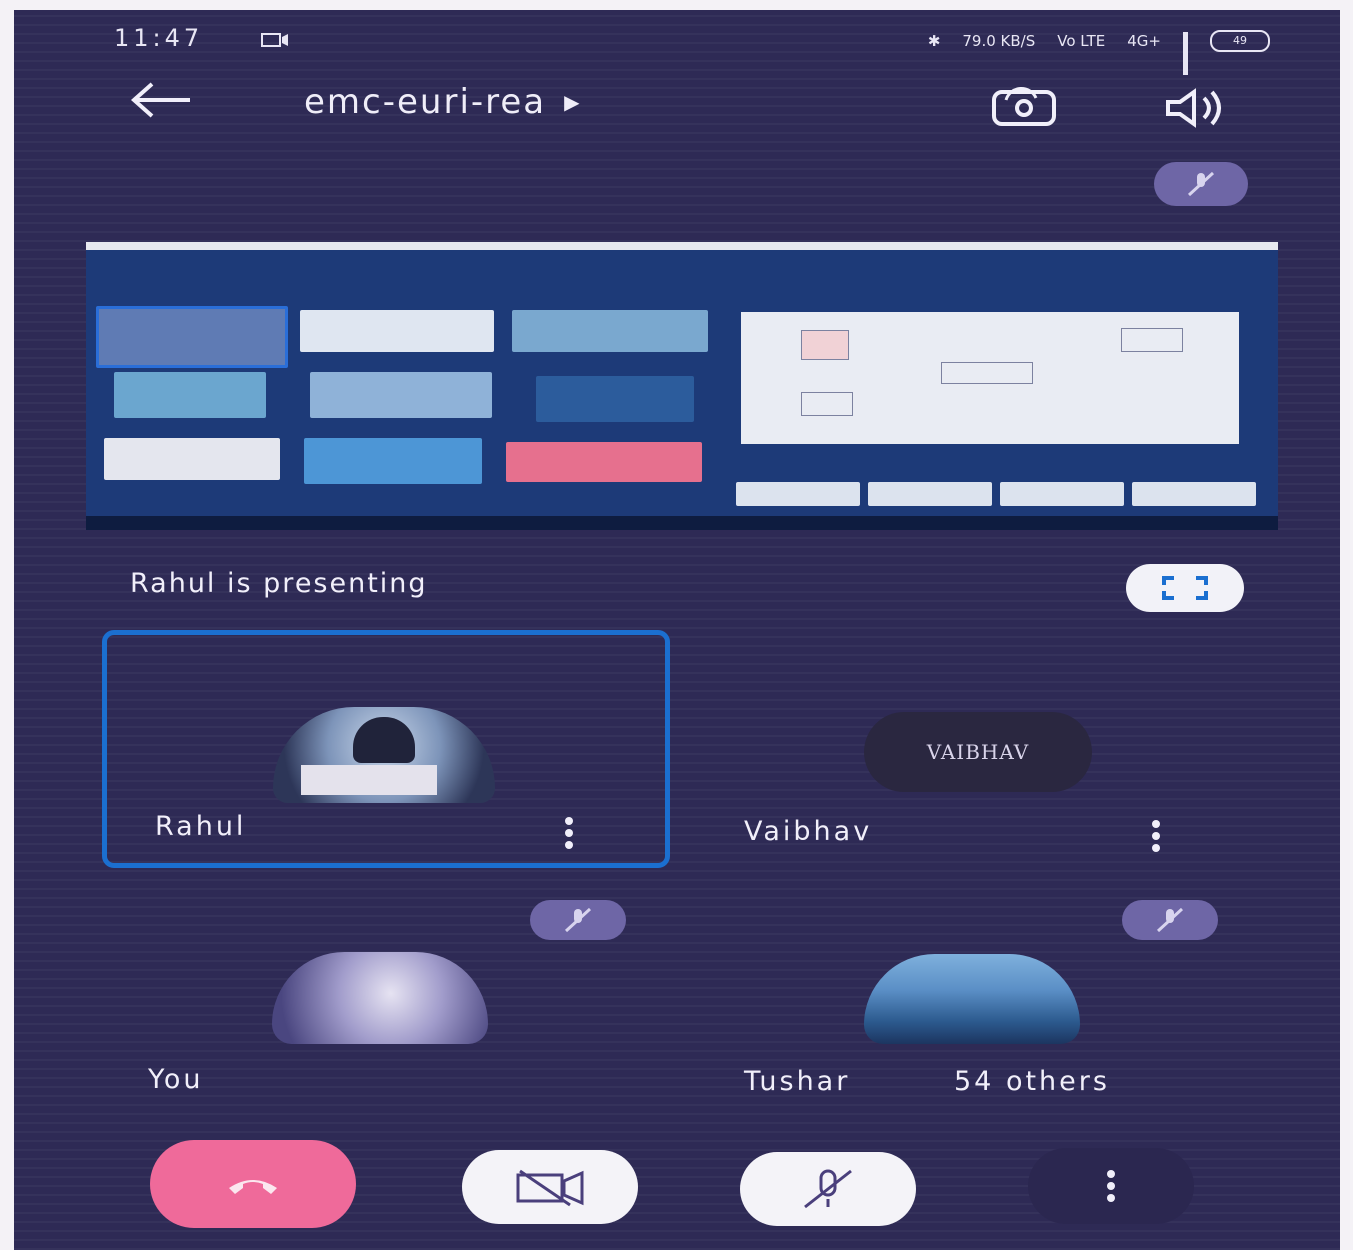 Image resolution: width=1353 pixels, height=1250 pixels. I want to click on meeting-code: emc-euri-rea, so click(425, 102).